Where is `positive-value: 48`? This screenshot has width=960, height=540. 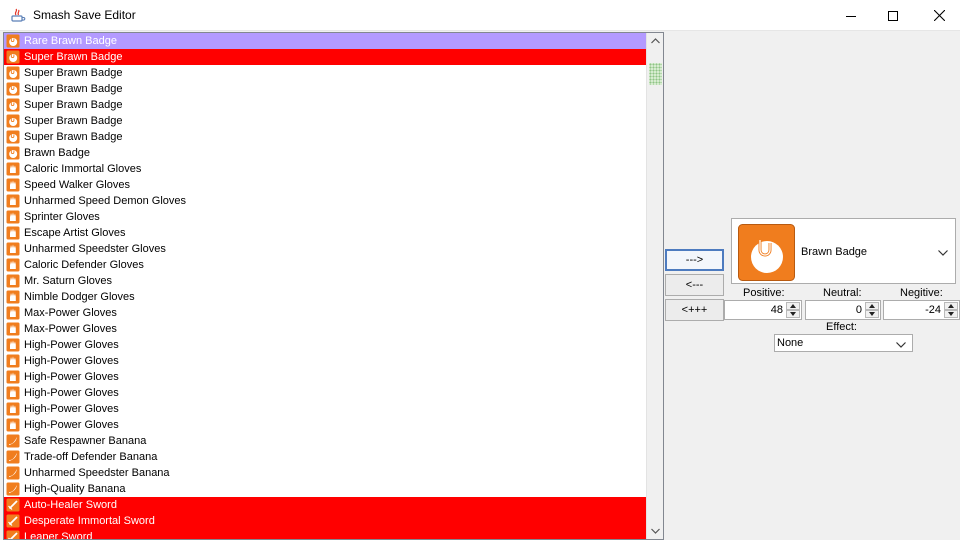 positive-value: 48 is located at coordinates (777, 310).